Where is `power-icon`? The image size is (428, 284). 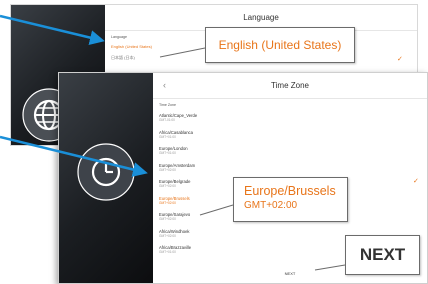 power-icon is located at coordinates (106, 172).